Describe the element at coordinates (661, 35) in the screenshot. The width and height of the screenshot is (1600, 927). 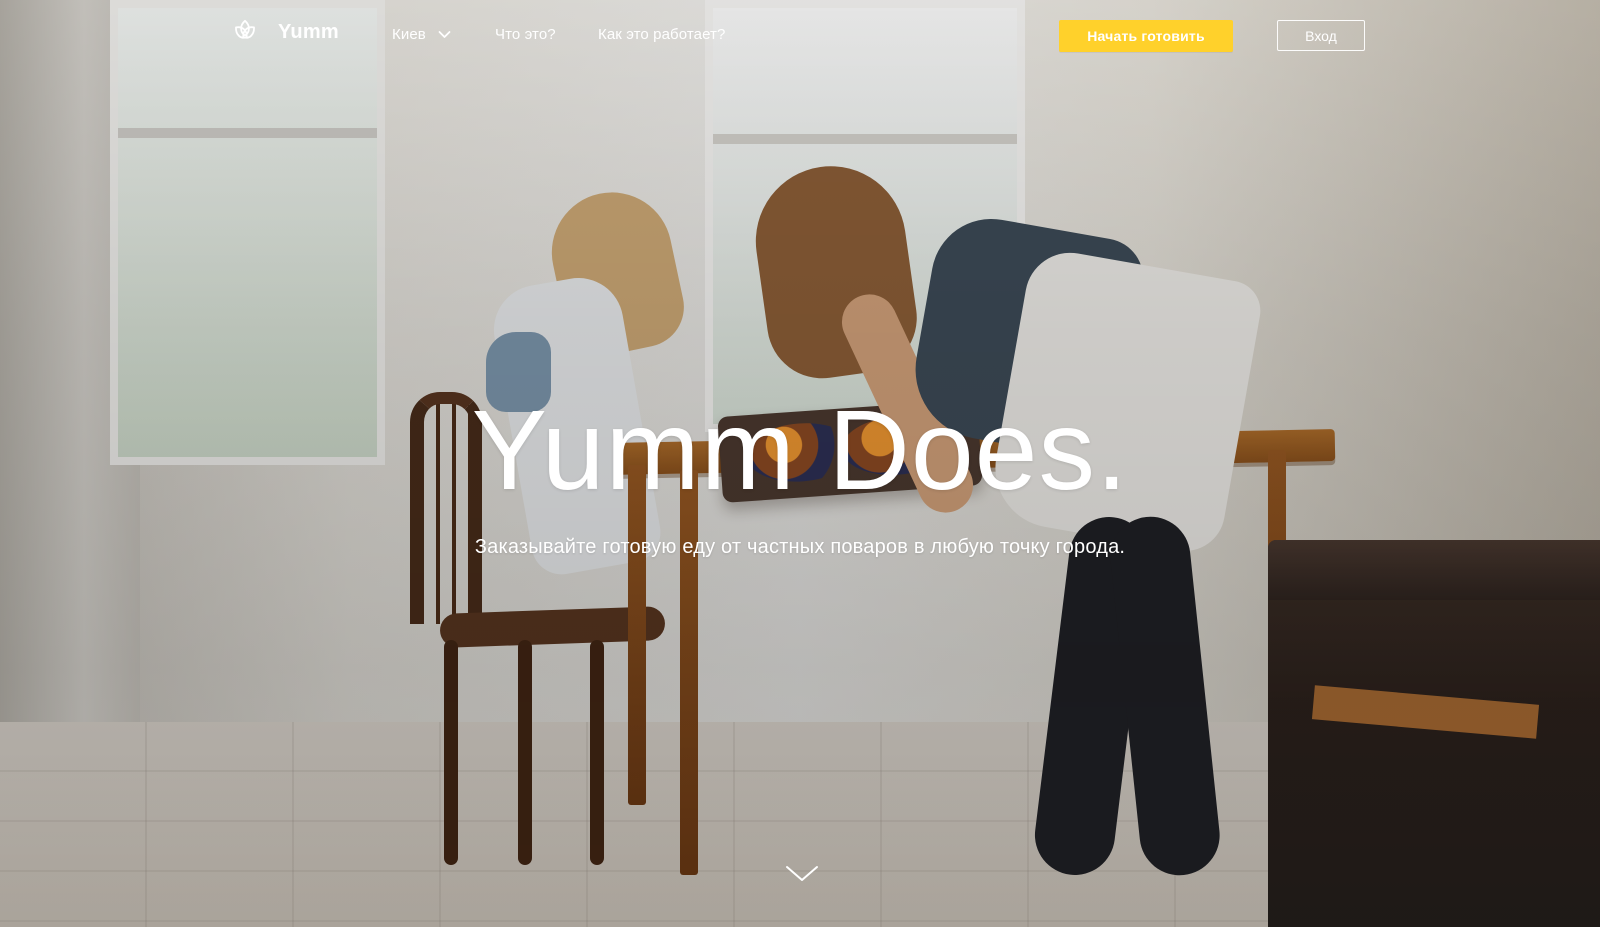
I see `nav-how-it-works: Как это работает?` at that location.